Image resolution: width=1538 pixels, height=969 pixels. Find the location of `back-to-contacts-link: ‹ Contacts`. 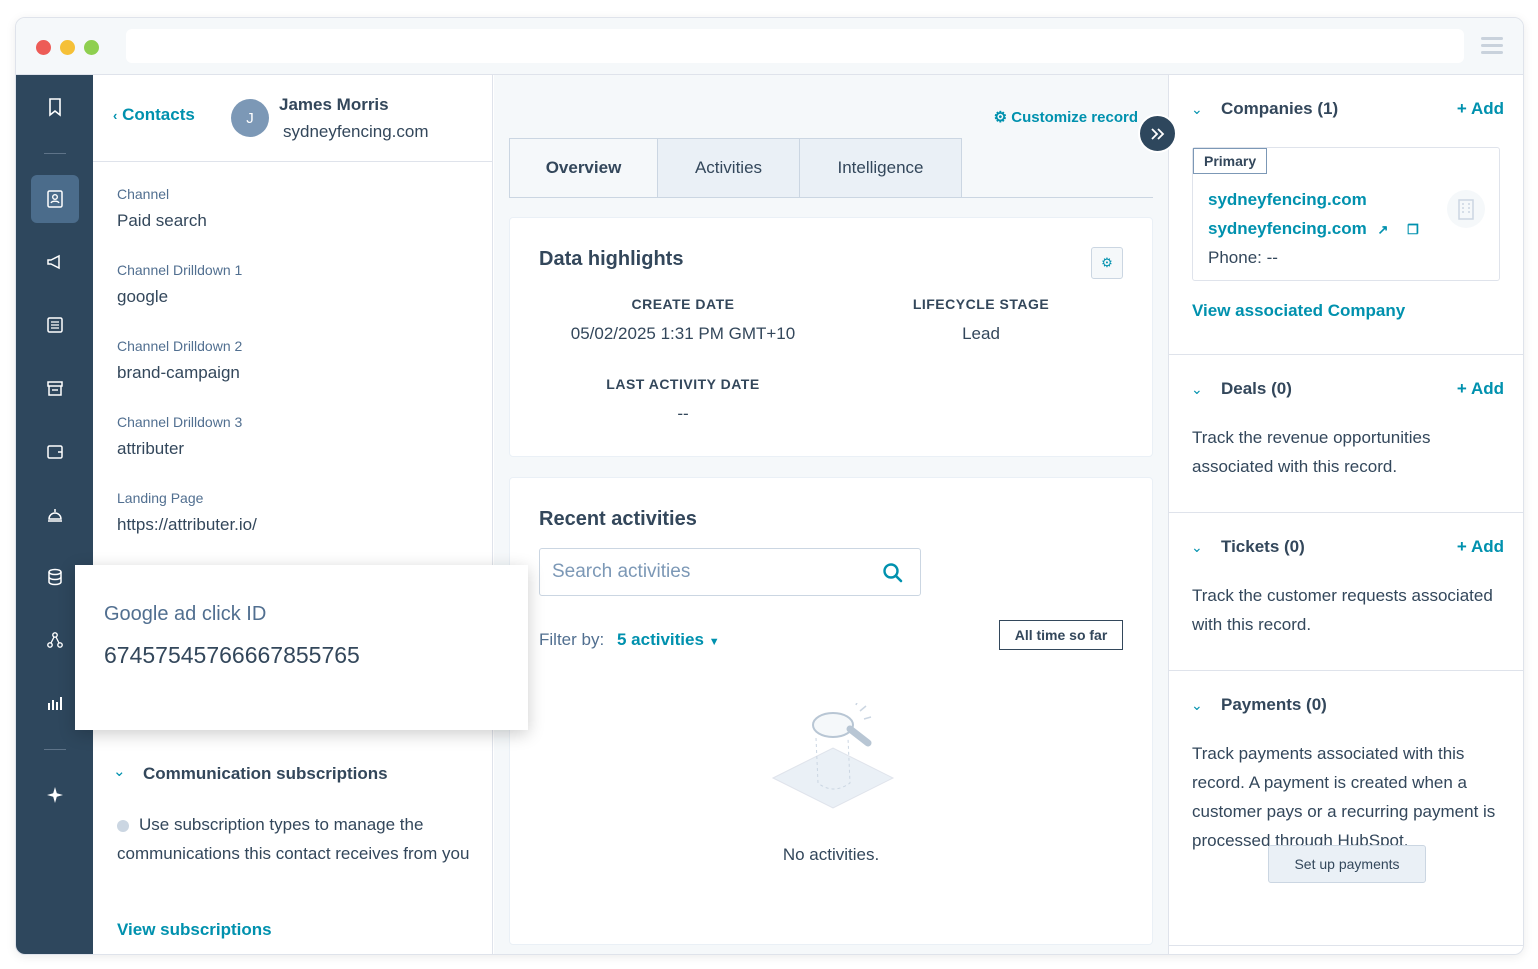

back-to-contacts-link: ‹ Contacts is located at coordinates (154, 115).